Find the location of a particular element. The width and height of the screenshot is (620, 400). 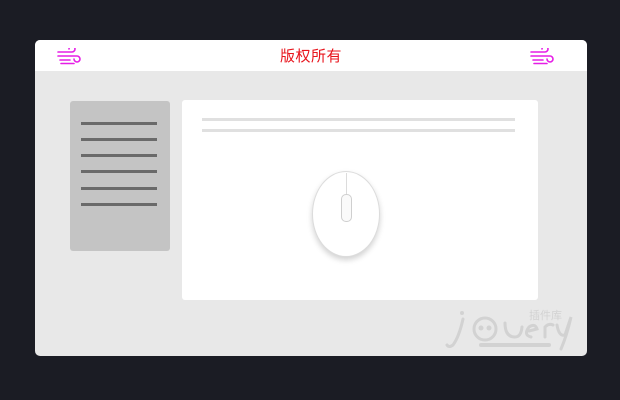

mouse-icon is located at coordinates (346, 214).